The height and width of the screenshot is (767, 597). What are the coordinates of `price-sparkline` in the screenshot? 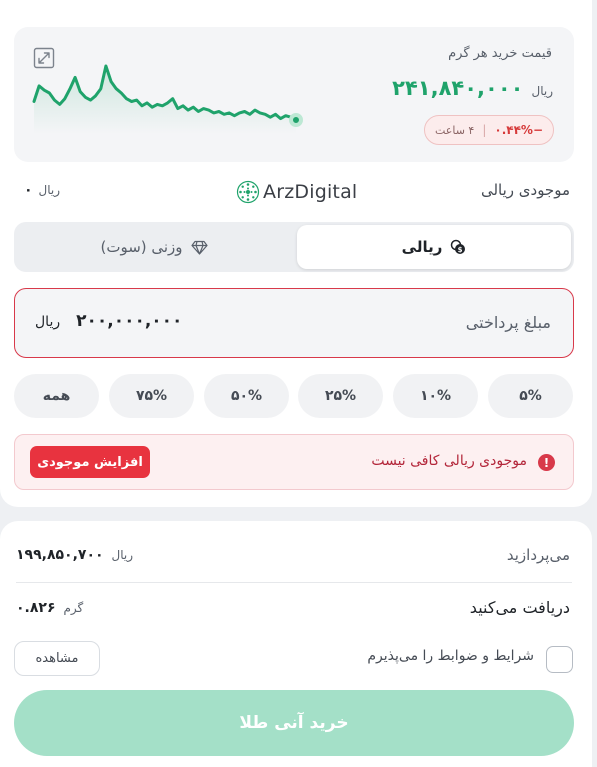 It's located at (167, 99).